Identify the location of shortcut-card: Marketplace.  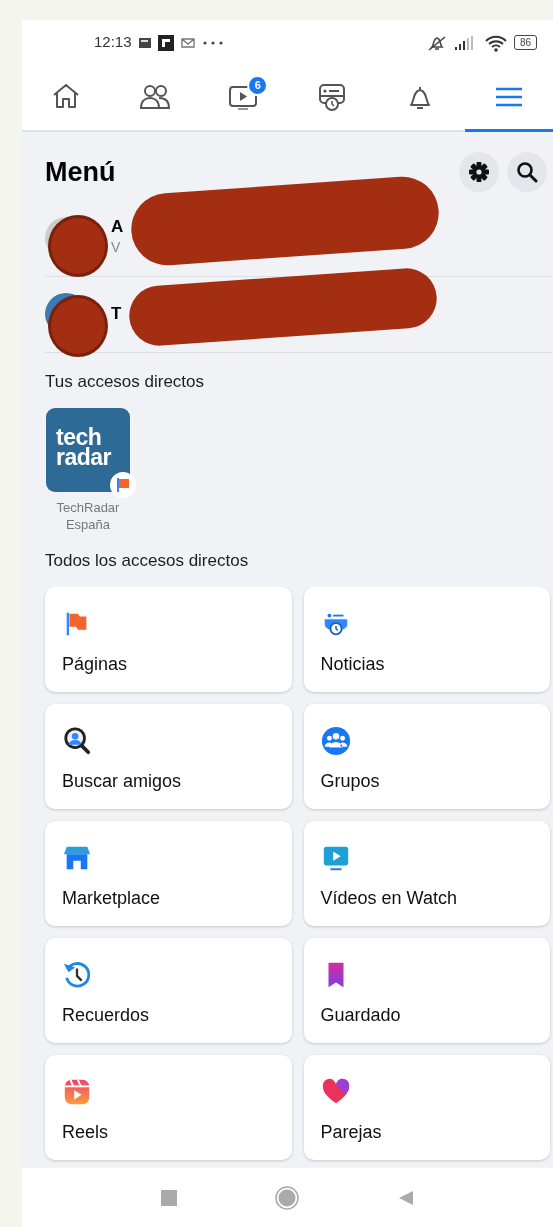
(168, 874).